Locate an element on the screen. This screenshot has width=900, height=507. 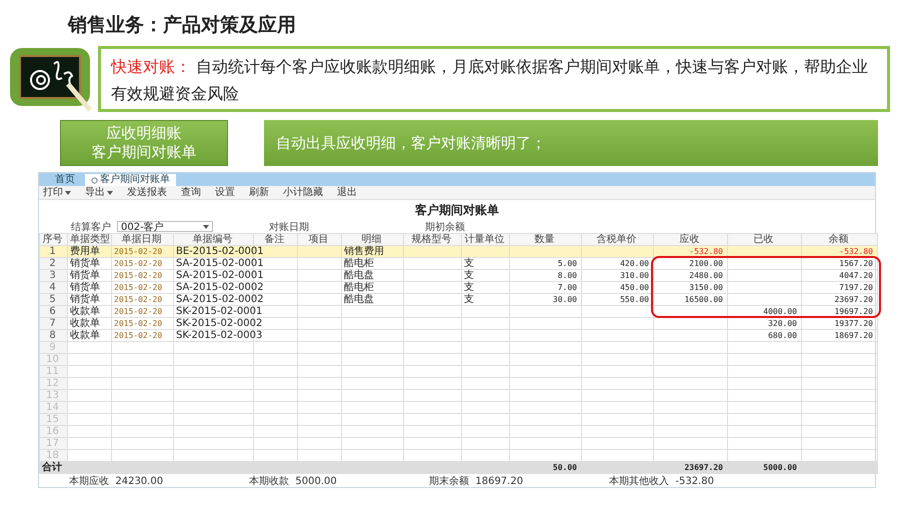
feature-banner: 自动出具应收明细，客户对账清晰明了； is located at coordinates (571, 143).